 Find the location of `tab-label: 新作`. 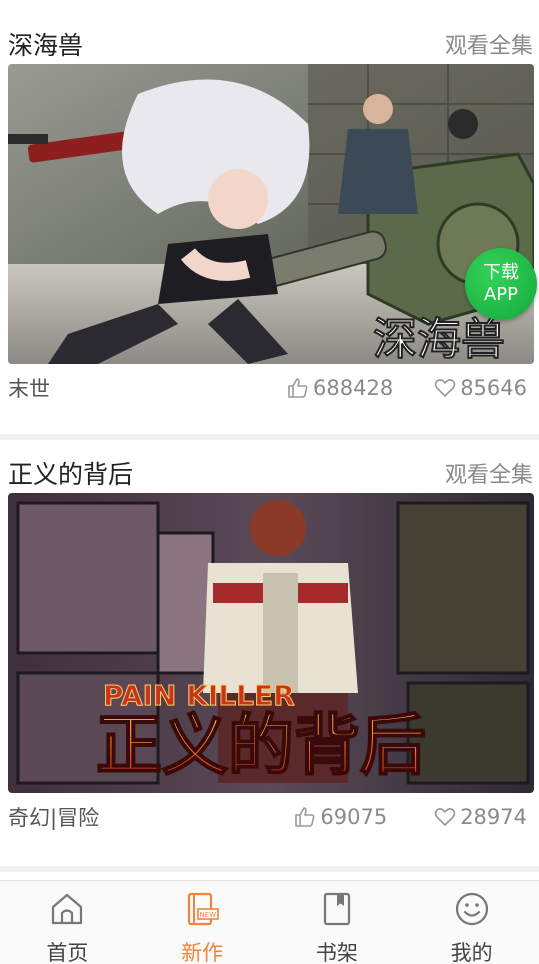

tab-label: 新作 is located at coordinates (202, 952).